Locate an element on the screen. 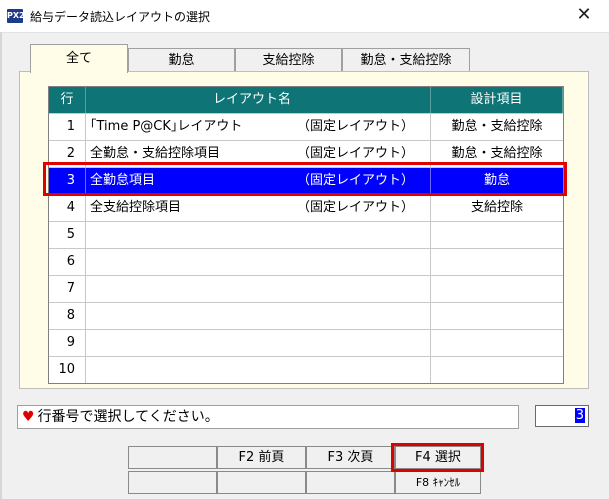 This screenshot has width=609, height=499. table-row: 1 ｢Time P@CK｣レイアウト （固定レイアウト） 勤怠・支給控除 is located at coordinates (306, 127).